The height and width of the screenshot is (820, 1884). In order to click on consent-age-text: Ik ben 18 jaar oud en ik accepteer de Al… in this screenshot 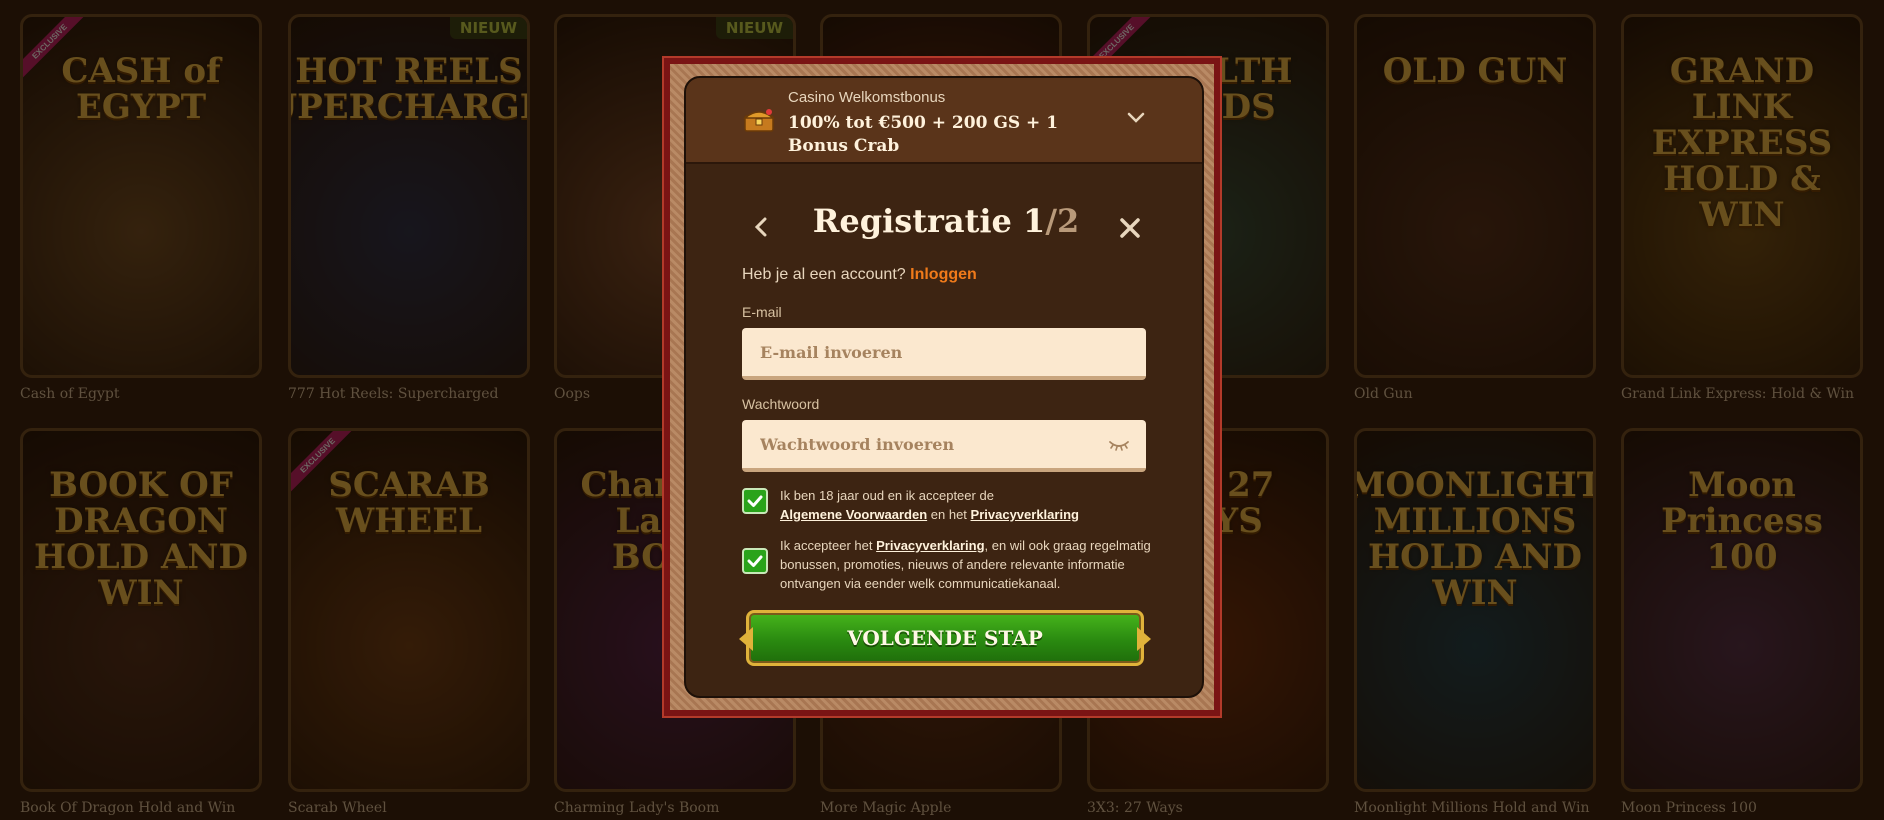, I will do `click(970, 505)`.